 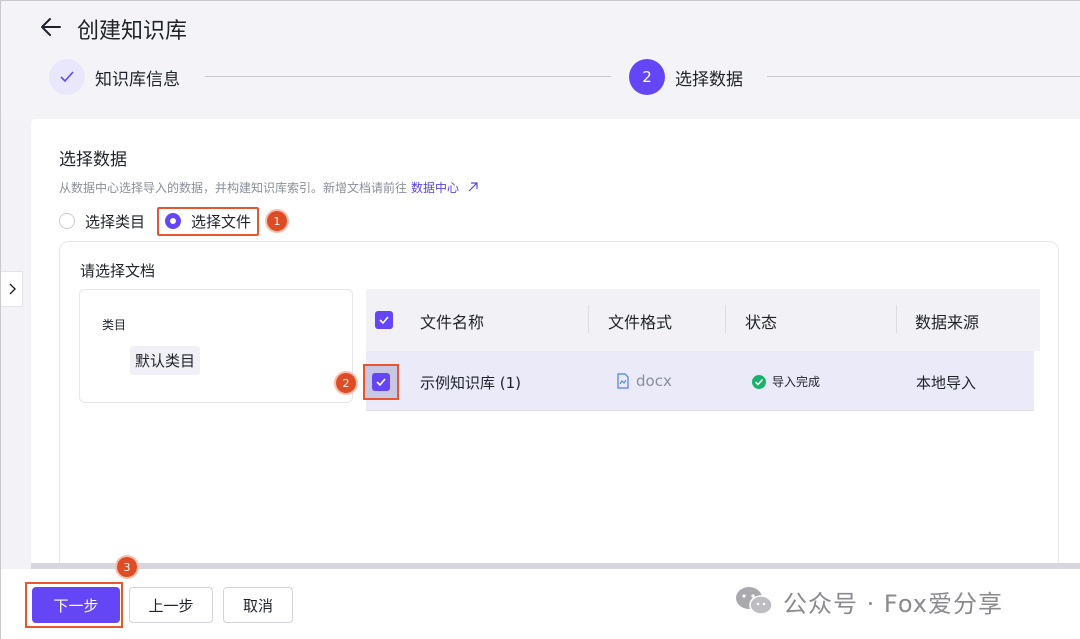 What do you see at coordinates (137, 80) in the screenshot?
I see `step-1-label: 知识库信息` at bounding box center [137, 80].